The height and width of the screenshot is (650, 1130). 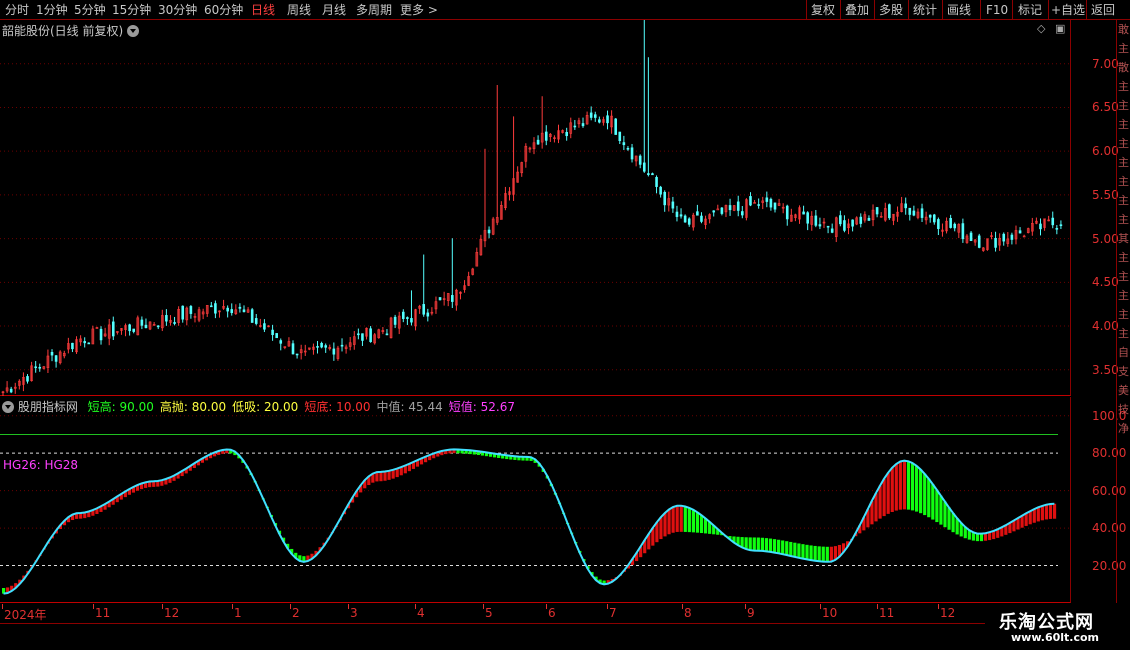 What do you see at coordinates (223, 10) in the screenshot?
I see `period-60min: 60分钟` at bounding box center [223, 10].